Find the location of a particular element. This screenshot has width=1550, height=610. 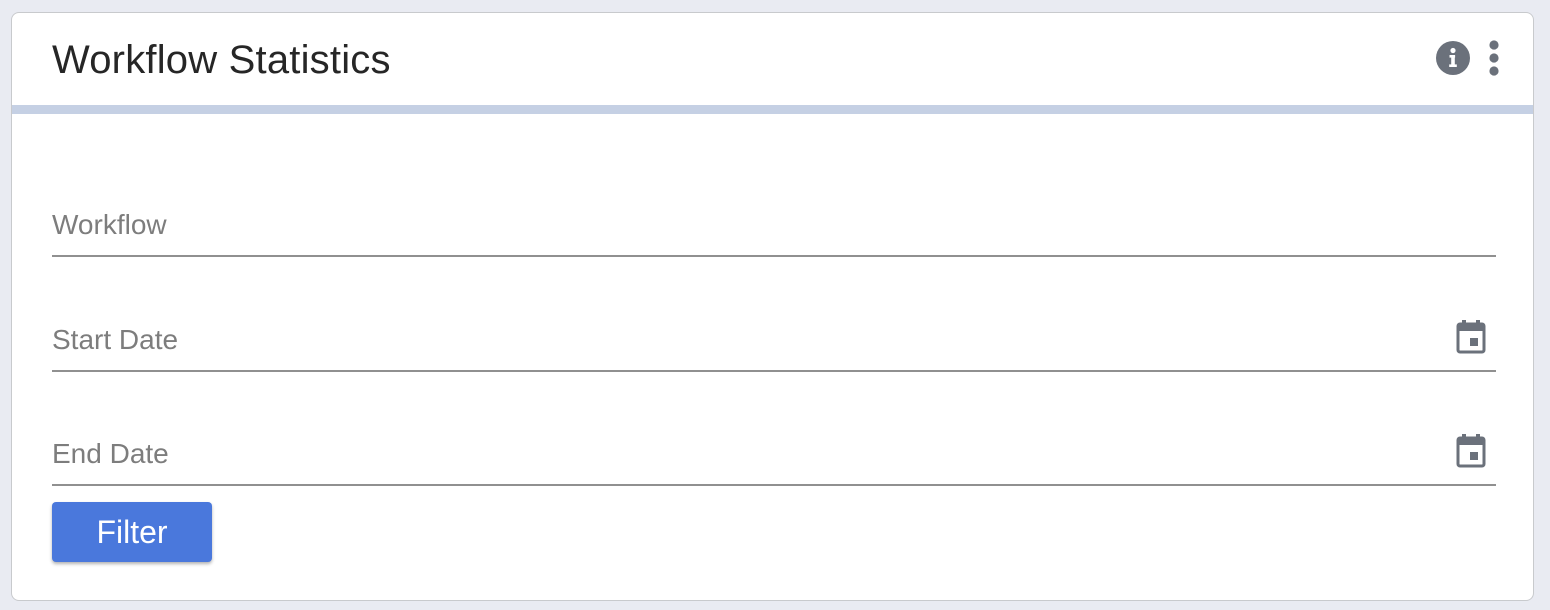

more-vert-icon is located at coordinates (1494, 58).